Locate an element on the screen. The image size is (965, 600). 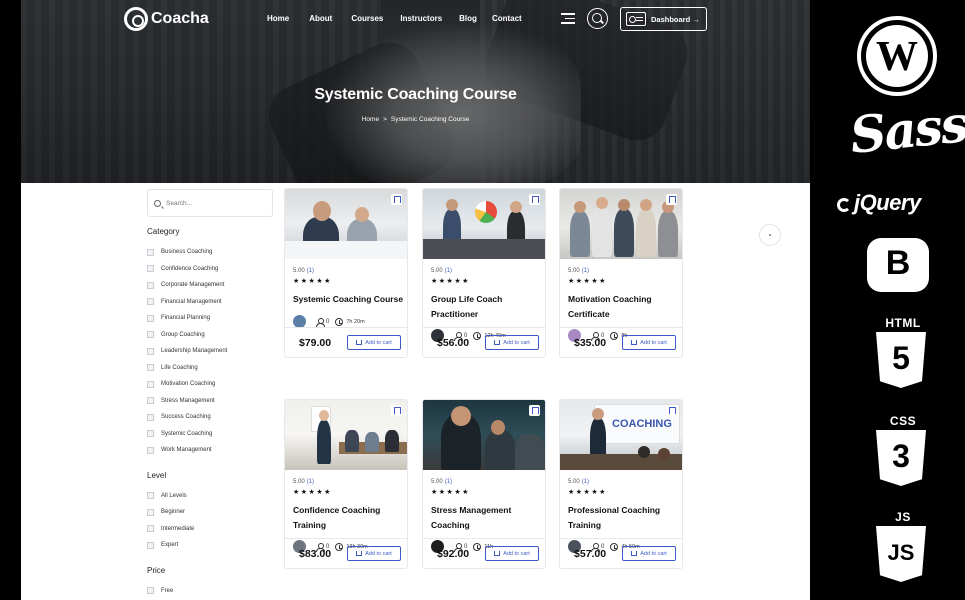
level-option: Expert is located at coordinates (210, 545).